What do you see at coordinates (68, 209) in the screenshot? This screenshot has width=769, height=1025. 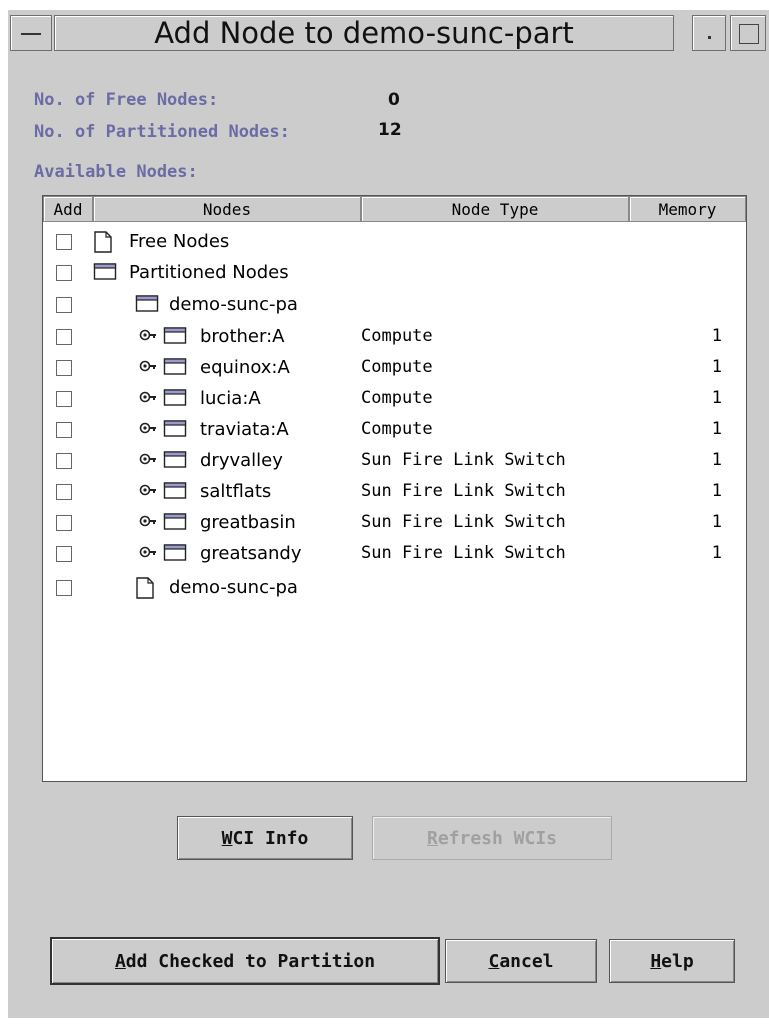 I see `column-header-add: Add` at bounding box center [68, 209].